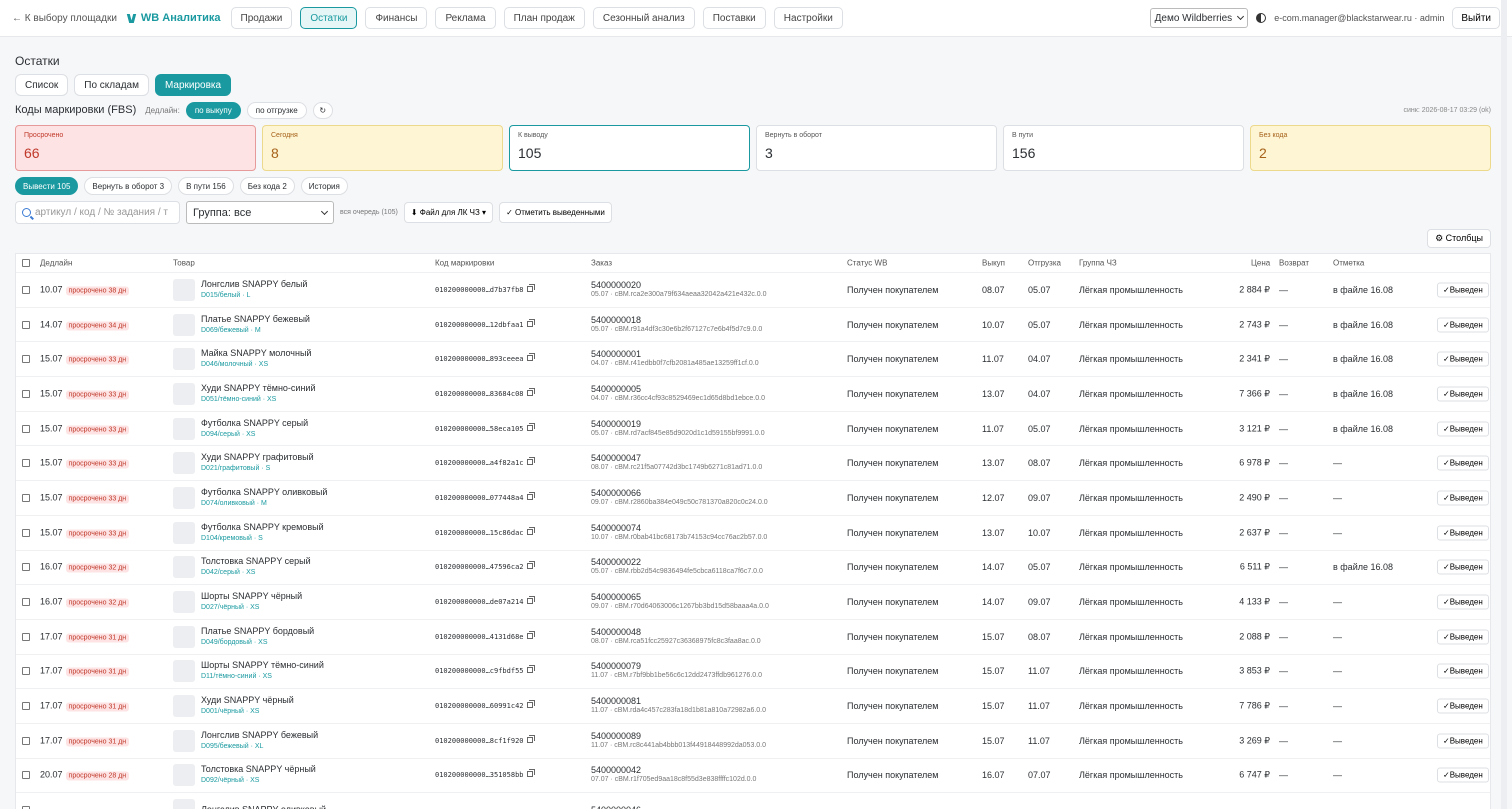 The image size is (1512, 809). I want to click on nav-tab: Реклама, so click(465, 18).